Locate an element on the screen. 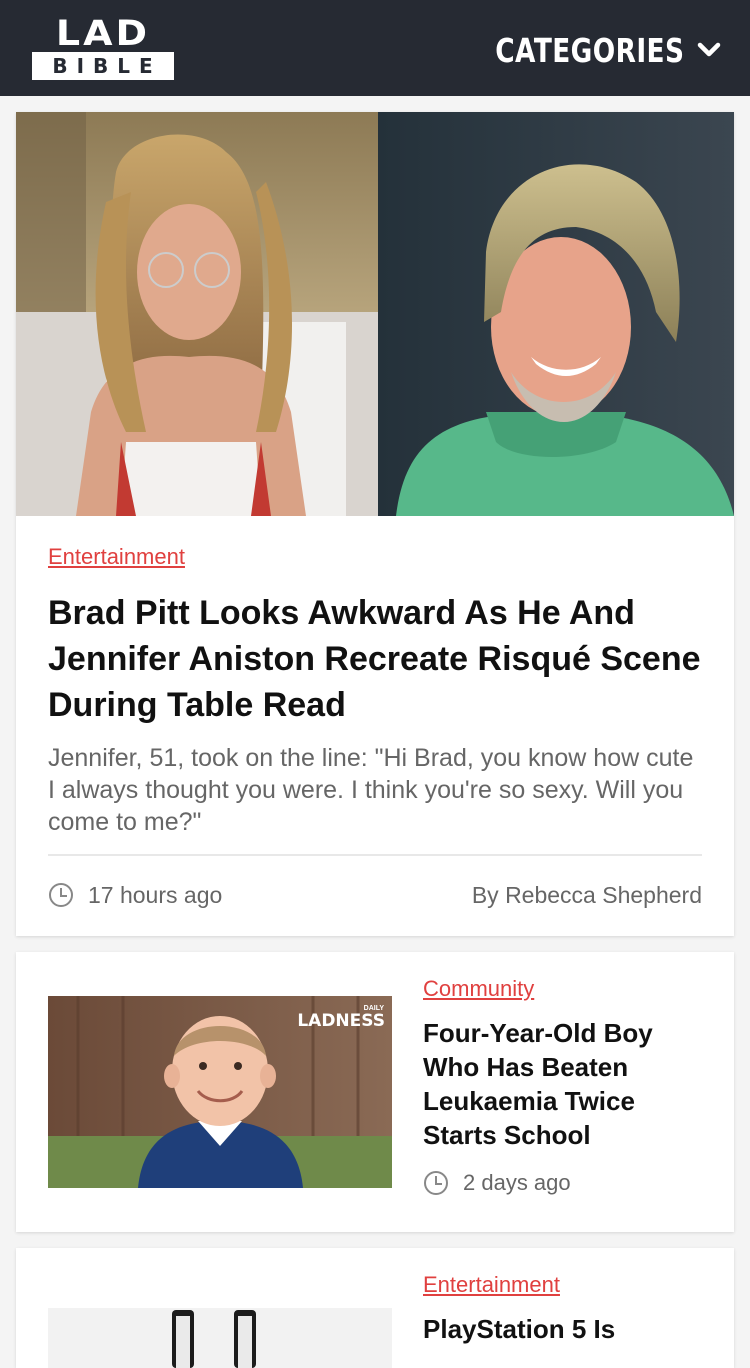  chevron-down-icon is located at coordinates (709, 49).